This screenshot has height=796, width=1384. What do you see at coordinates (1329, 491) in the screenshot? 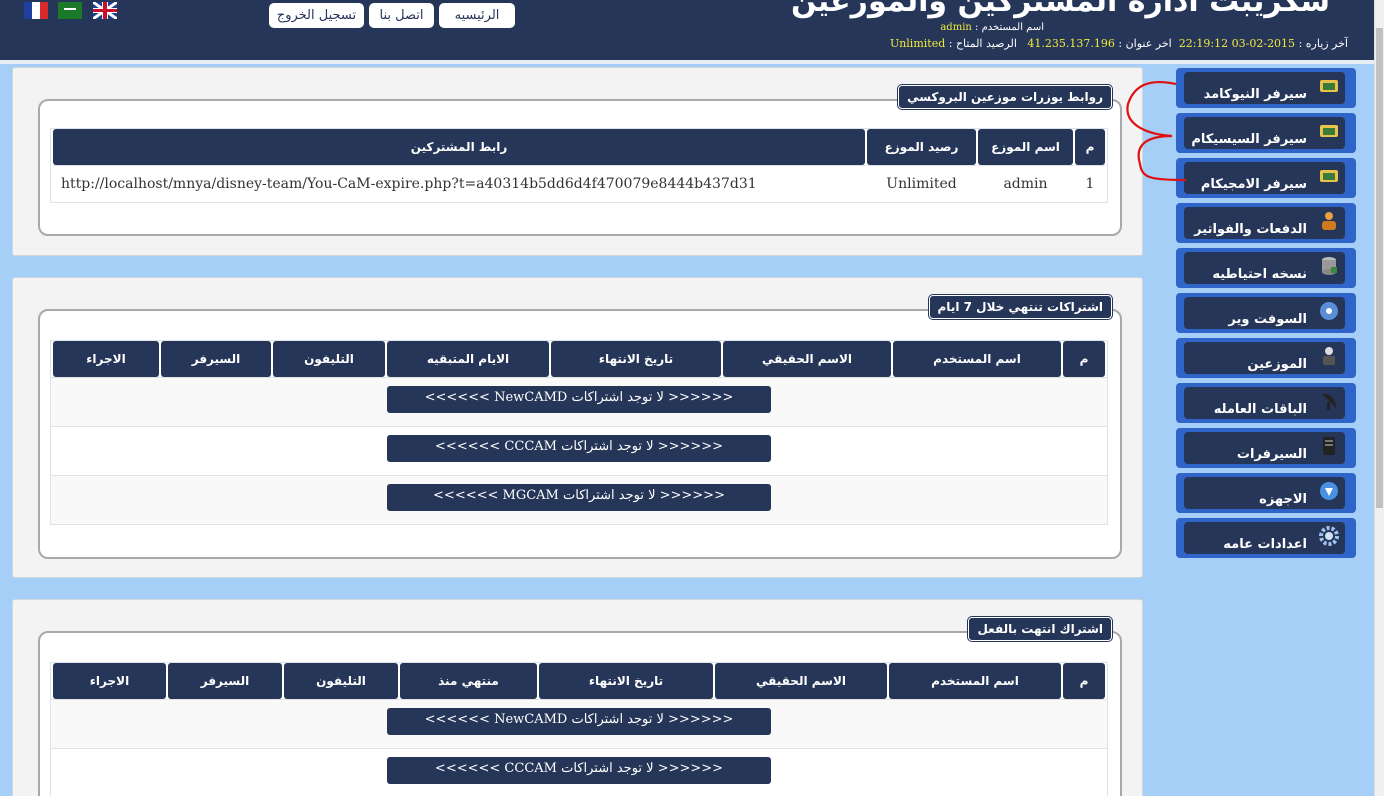
I see `globe-icon` at bounding box center [1329, 491].